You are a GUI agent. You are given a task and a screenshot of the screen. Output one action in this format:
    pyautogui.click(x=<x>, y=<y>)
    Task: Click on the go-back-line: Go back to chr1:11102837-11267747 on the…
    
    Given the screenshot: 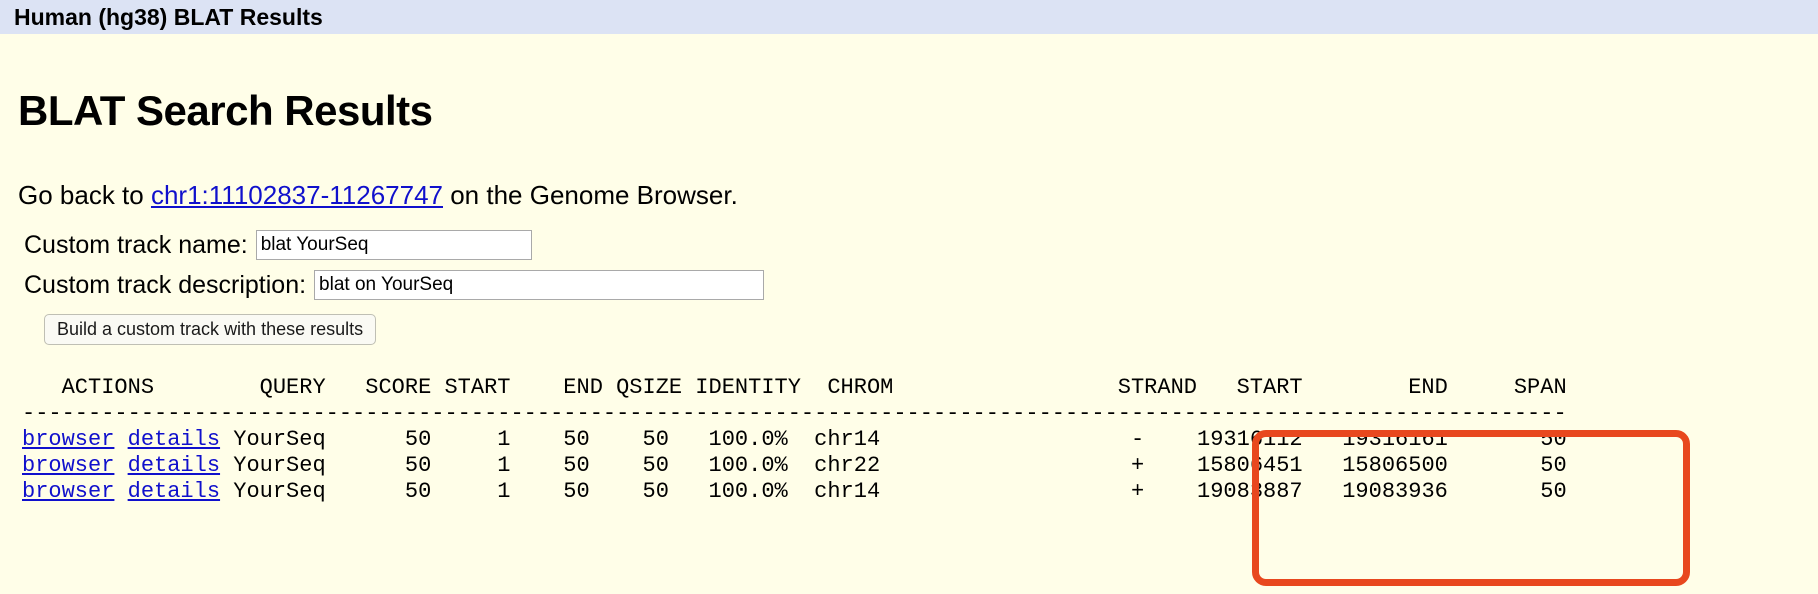 What is the action you would take?
    pyautogui.click(x=918, y=195)
    